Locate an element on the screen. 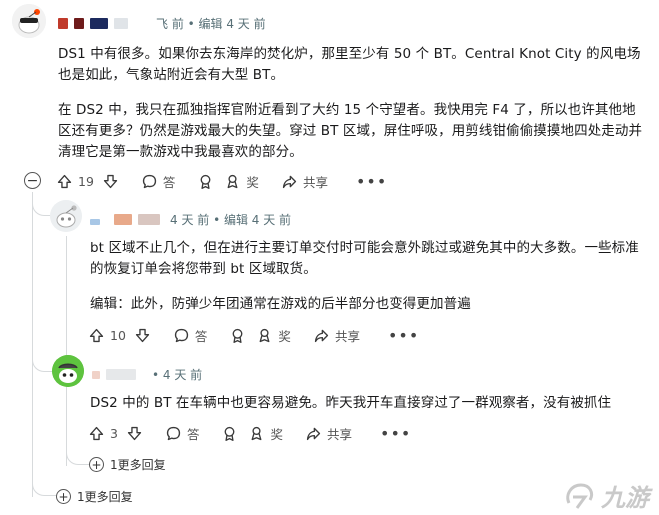 This screenshot has height=515, width=659. vote-count: 19 is located at coordinates (86, 181).